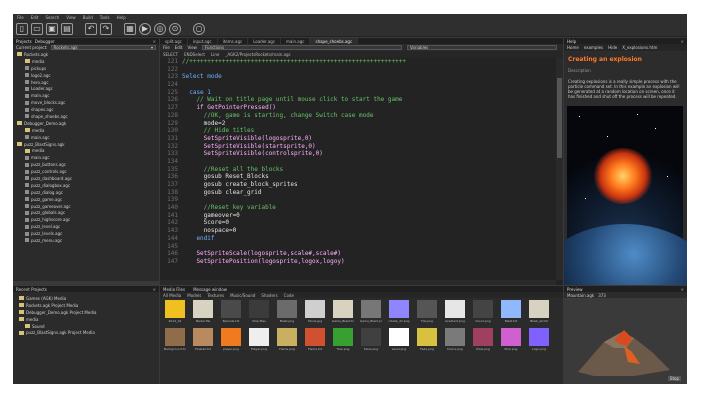 This screenshot has width=701, height=400. I want to click on project-tree-item: puzz_dashboard.agc, so click(86, 178).